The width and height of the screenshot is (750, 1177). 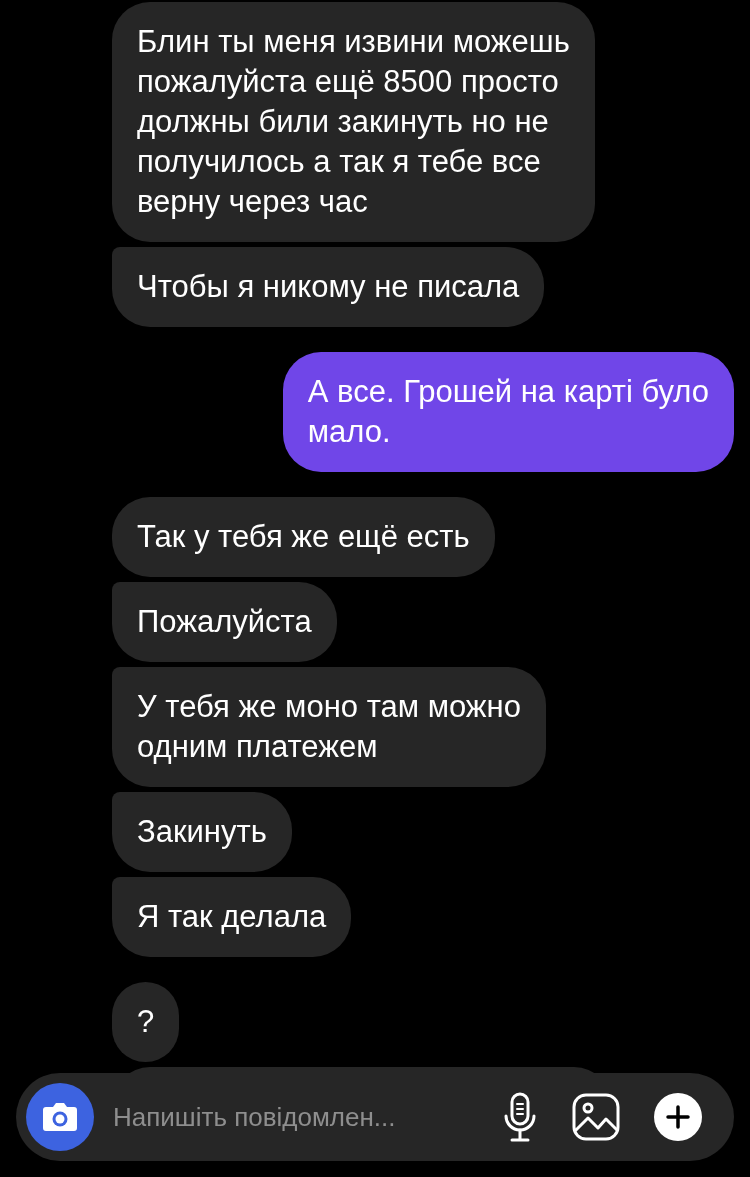 I want to click on add-button, so click(x=678, y=1117).